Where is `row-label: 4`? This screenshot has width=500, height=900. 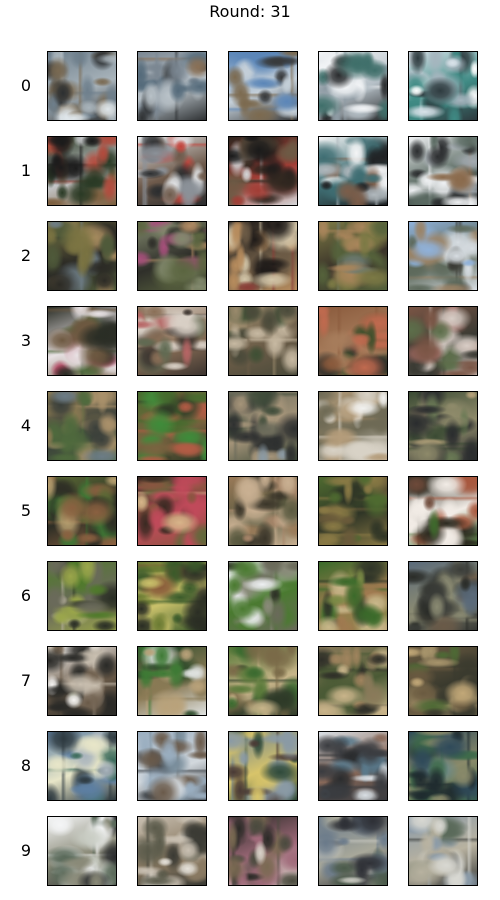 row-label: 4 is located at coordinates (26, 425).